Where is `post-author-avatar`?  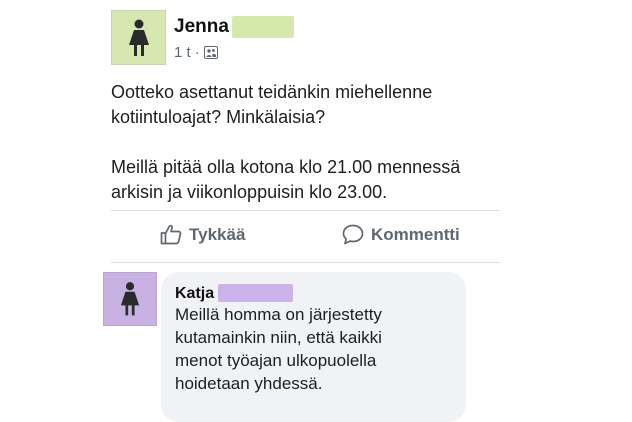
post-author-avatar is located at coordinates (138, 37).